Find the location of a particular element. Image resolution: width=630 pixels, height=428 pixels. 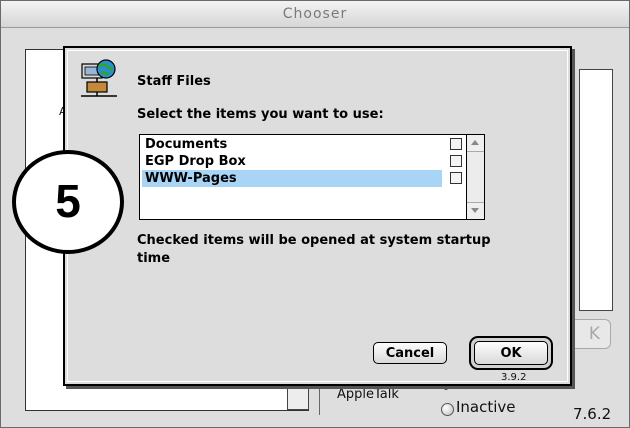

appletalk-active-radio is located at coordinates (446, 388).